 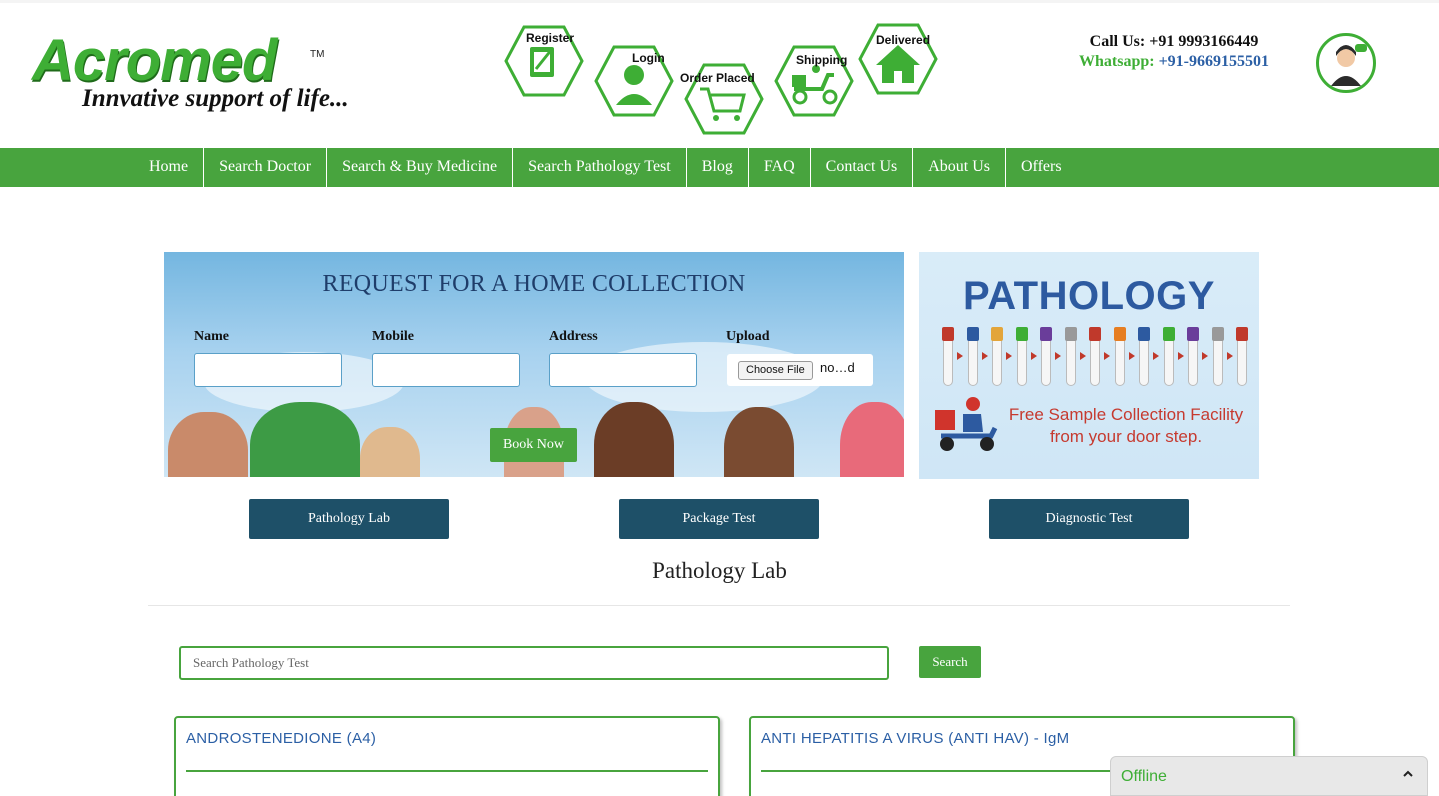 I want to click on address-label: Address, so click(x=573, y=336).